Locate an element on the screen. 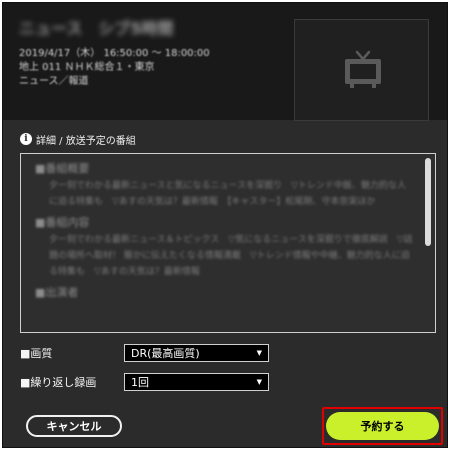 Image resolution: width=450 pixels, height=450 pixels. reserve-button: 予約する is located at coordinates (382, 426).